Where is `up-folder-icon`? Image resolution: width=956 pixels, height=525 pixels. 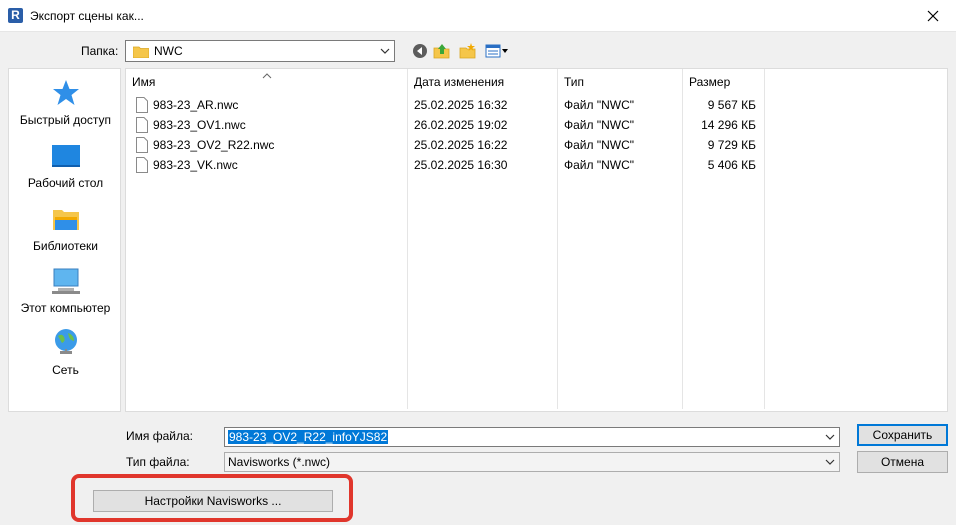 up-folder-icon is located at coordinates (441, 51).